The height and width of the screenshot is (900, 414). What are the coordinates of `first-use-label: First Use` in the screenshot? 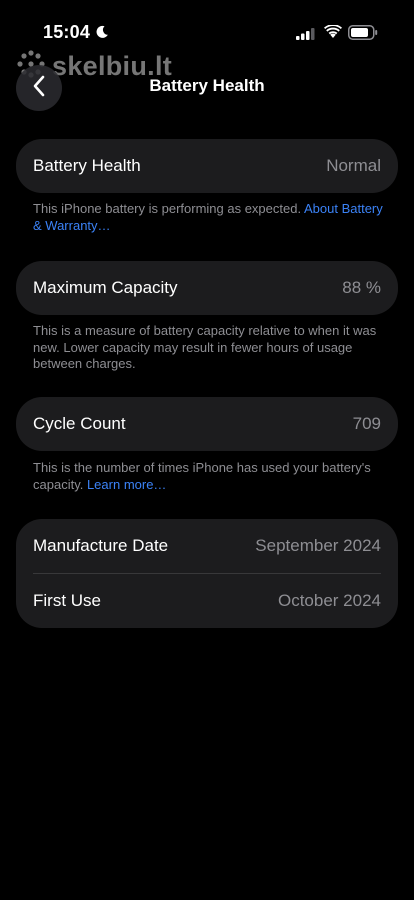 It's located at (67, 600).